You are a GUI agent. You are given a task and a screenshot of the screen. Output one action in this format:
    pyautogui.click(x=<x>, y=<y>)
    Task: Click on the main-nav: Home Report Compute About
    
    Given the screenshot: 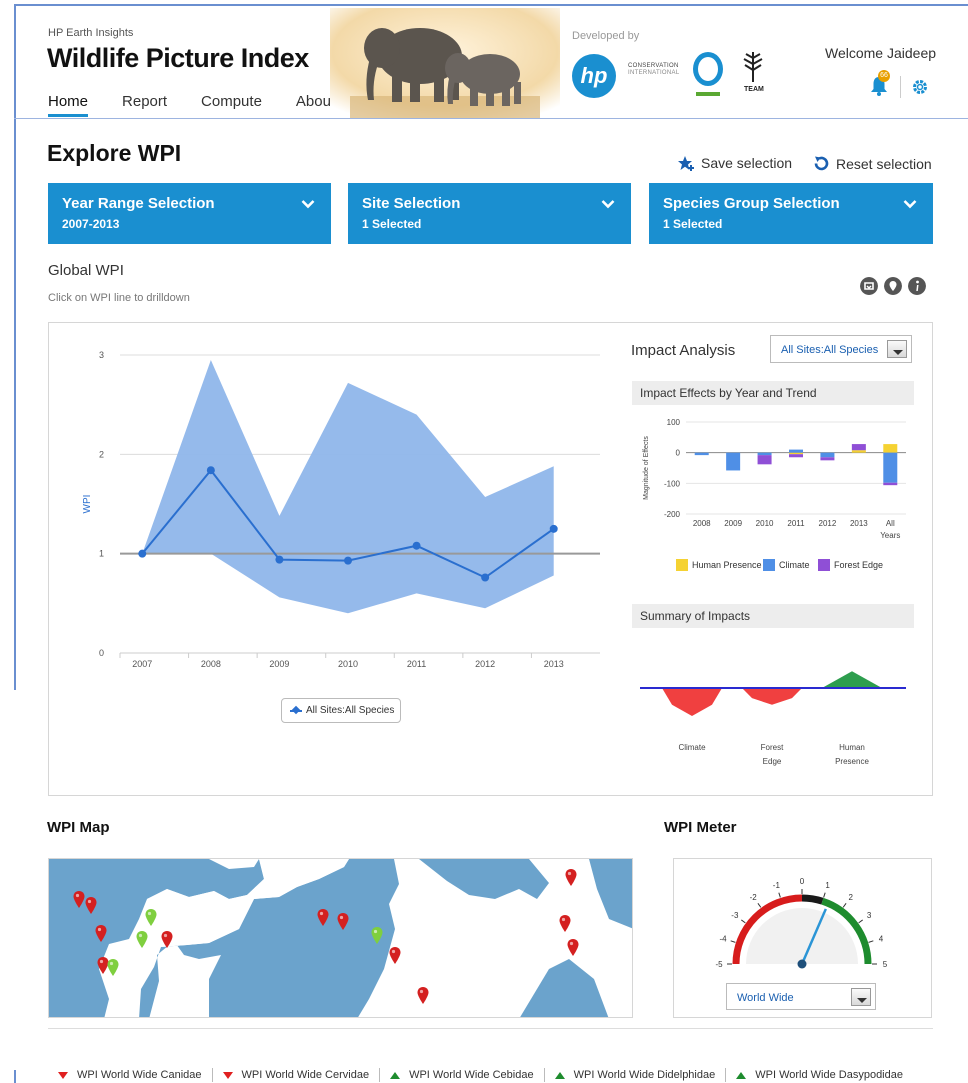 What is the action you would take?
    pyautogui.click(x=208, y=105)
    